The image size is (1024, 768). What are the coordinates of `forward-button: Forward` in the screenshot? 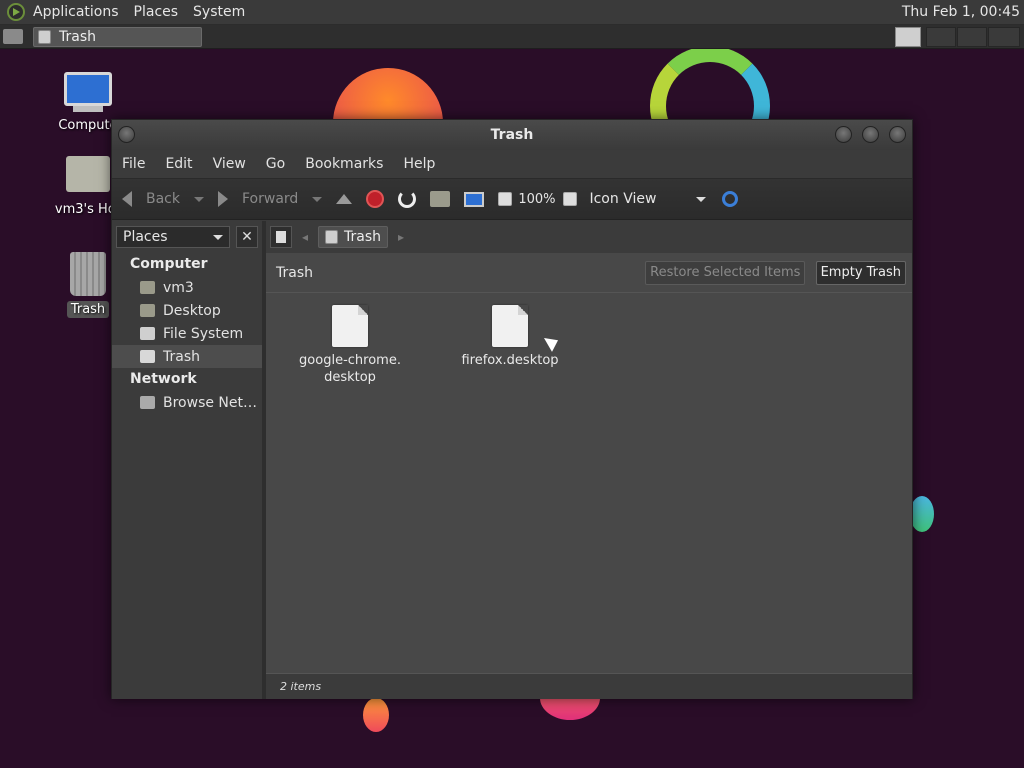 It's located at (258, 199).